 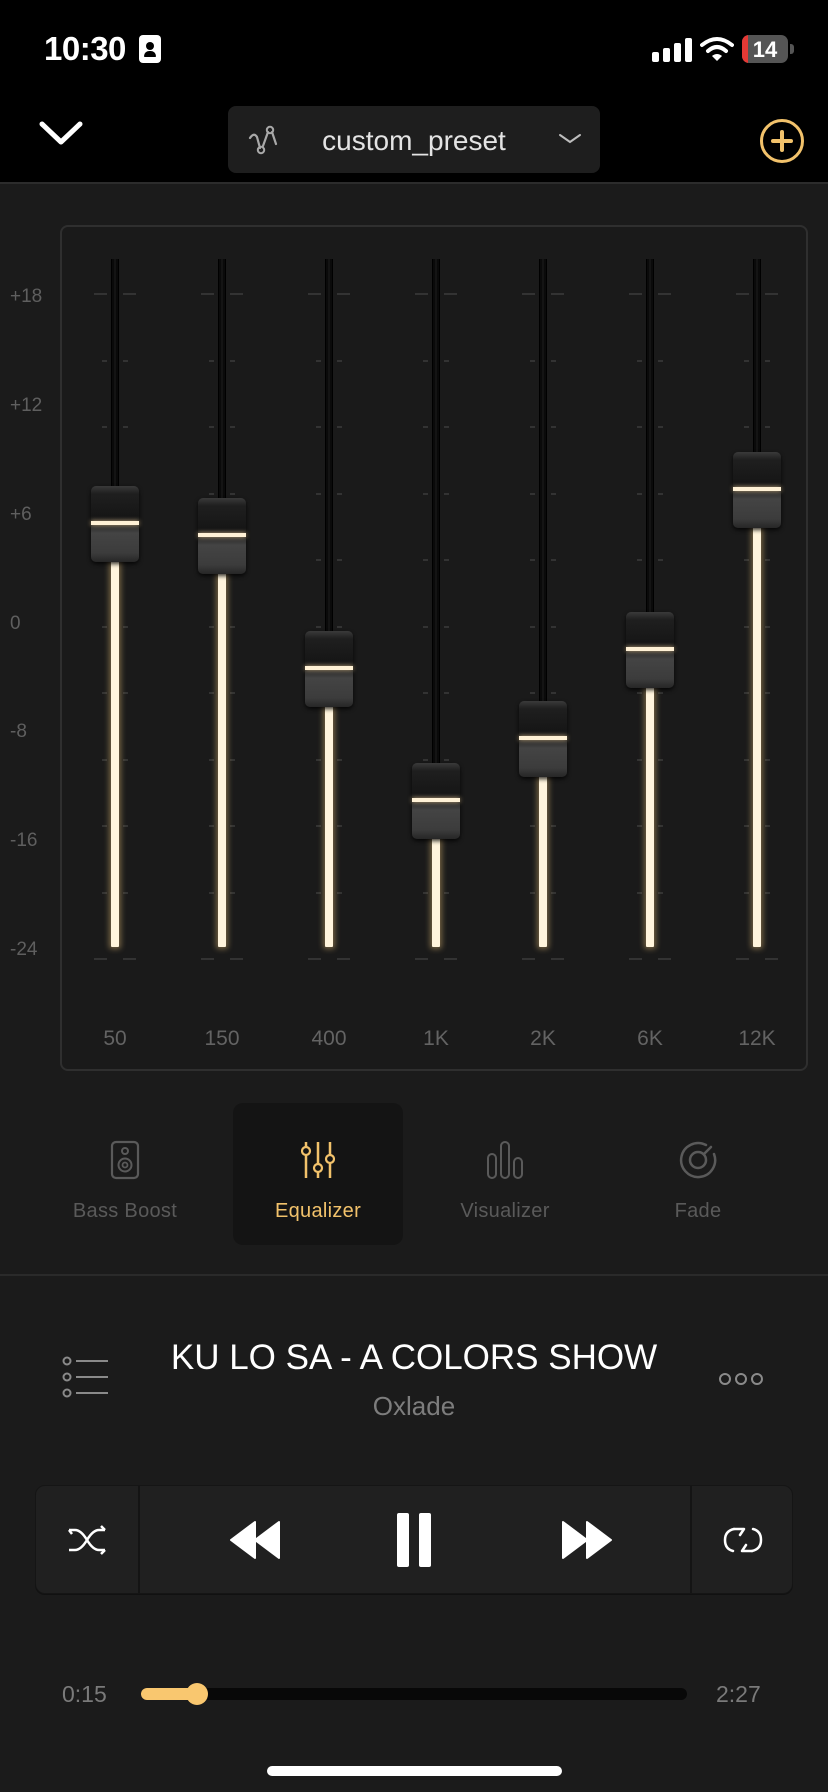 I want to click on home-indicator, so click(x=414, y=1771).